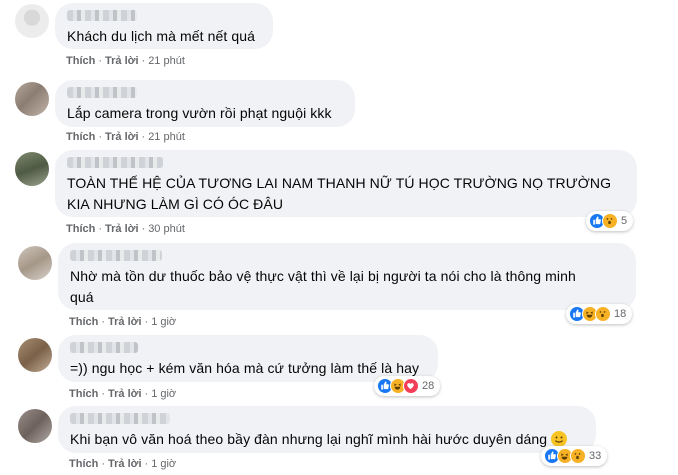 The image size is (678, 475). I want to click on reaction-summary: 33, so click(574, 456).